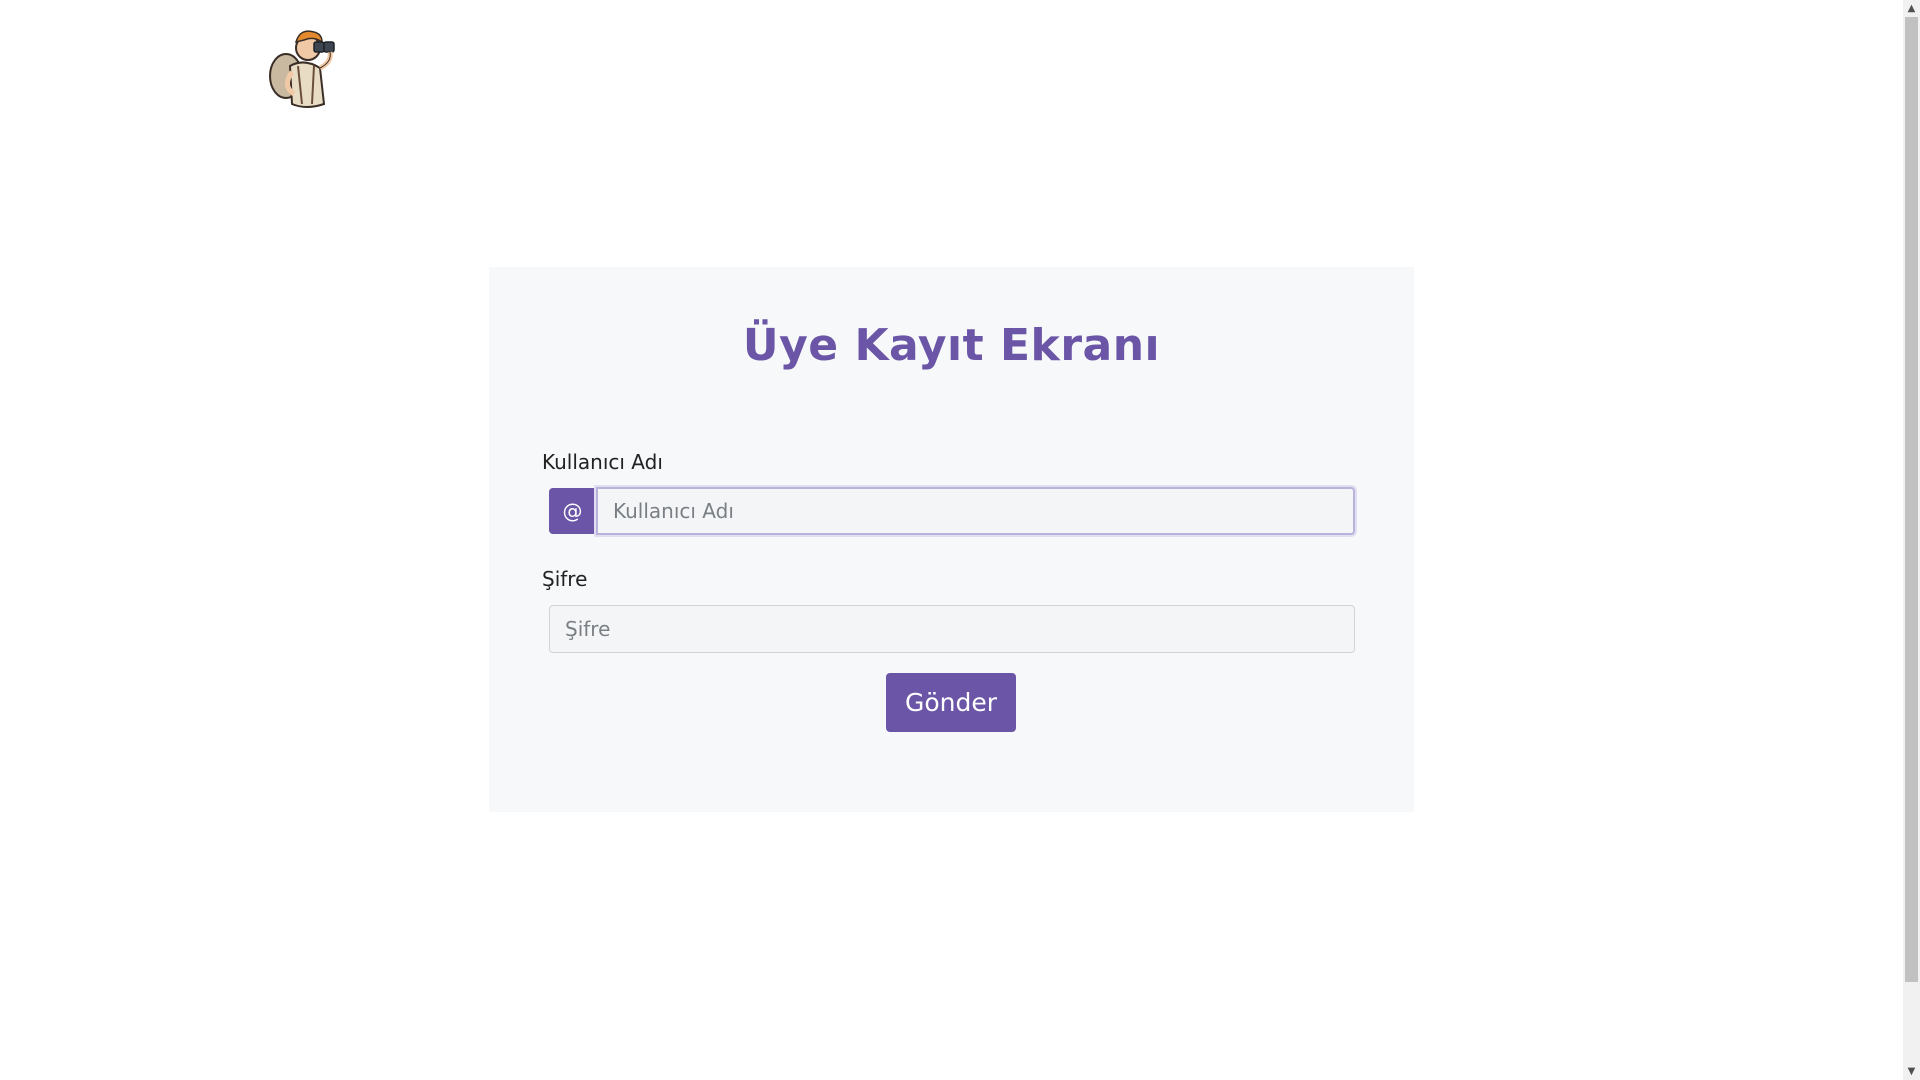 The width and height of the screenshot is (1920, 1080). I want to click on scroll-down-icon: ▼, so click(1911, 1071).